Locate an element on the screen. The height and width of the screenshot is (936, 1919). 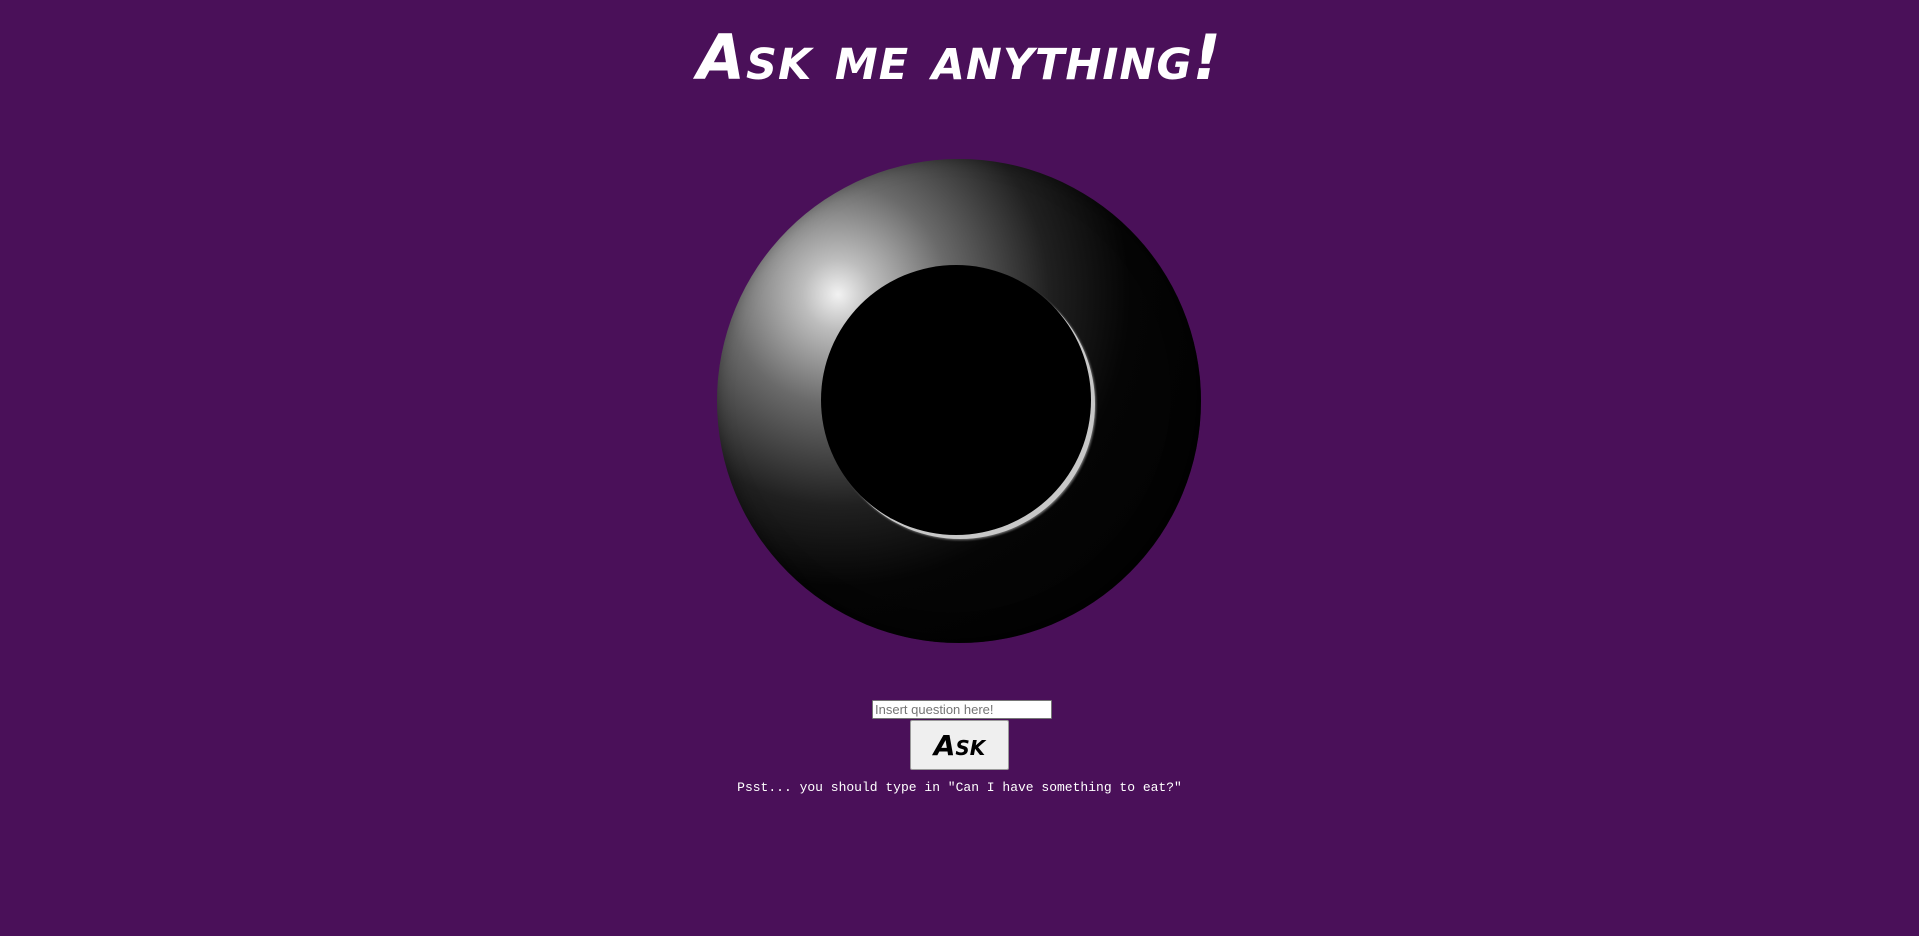
ask-button: Ask is located at coordinates (959, 745).